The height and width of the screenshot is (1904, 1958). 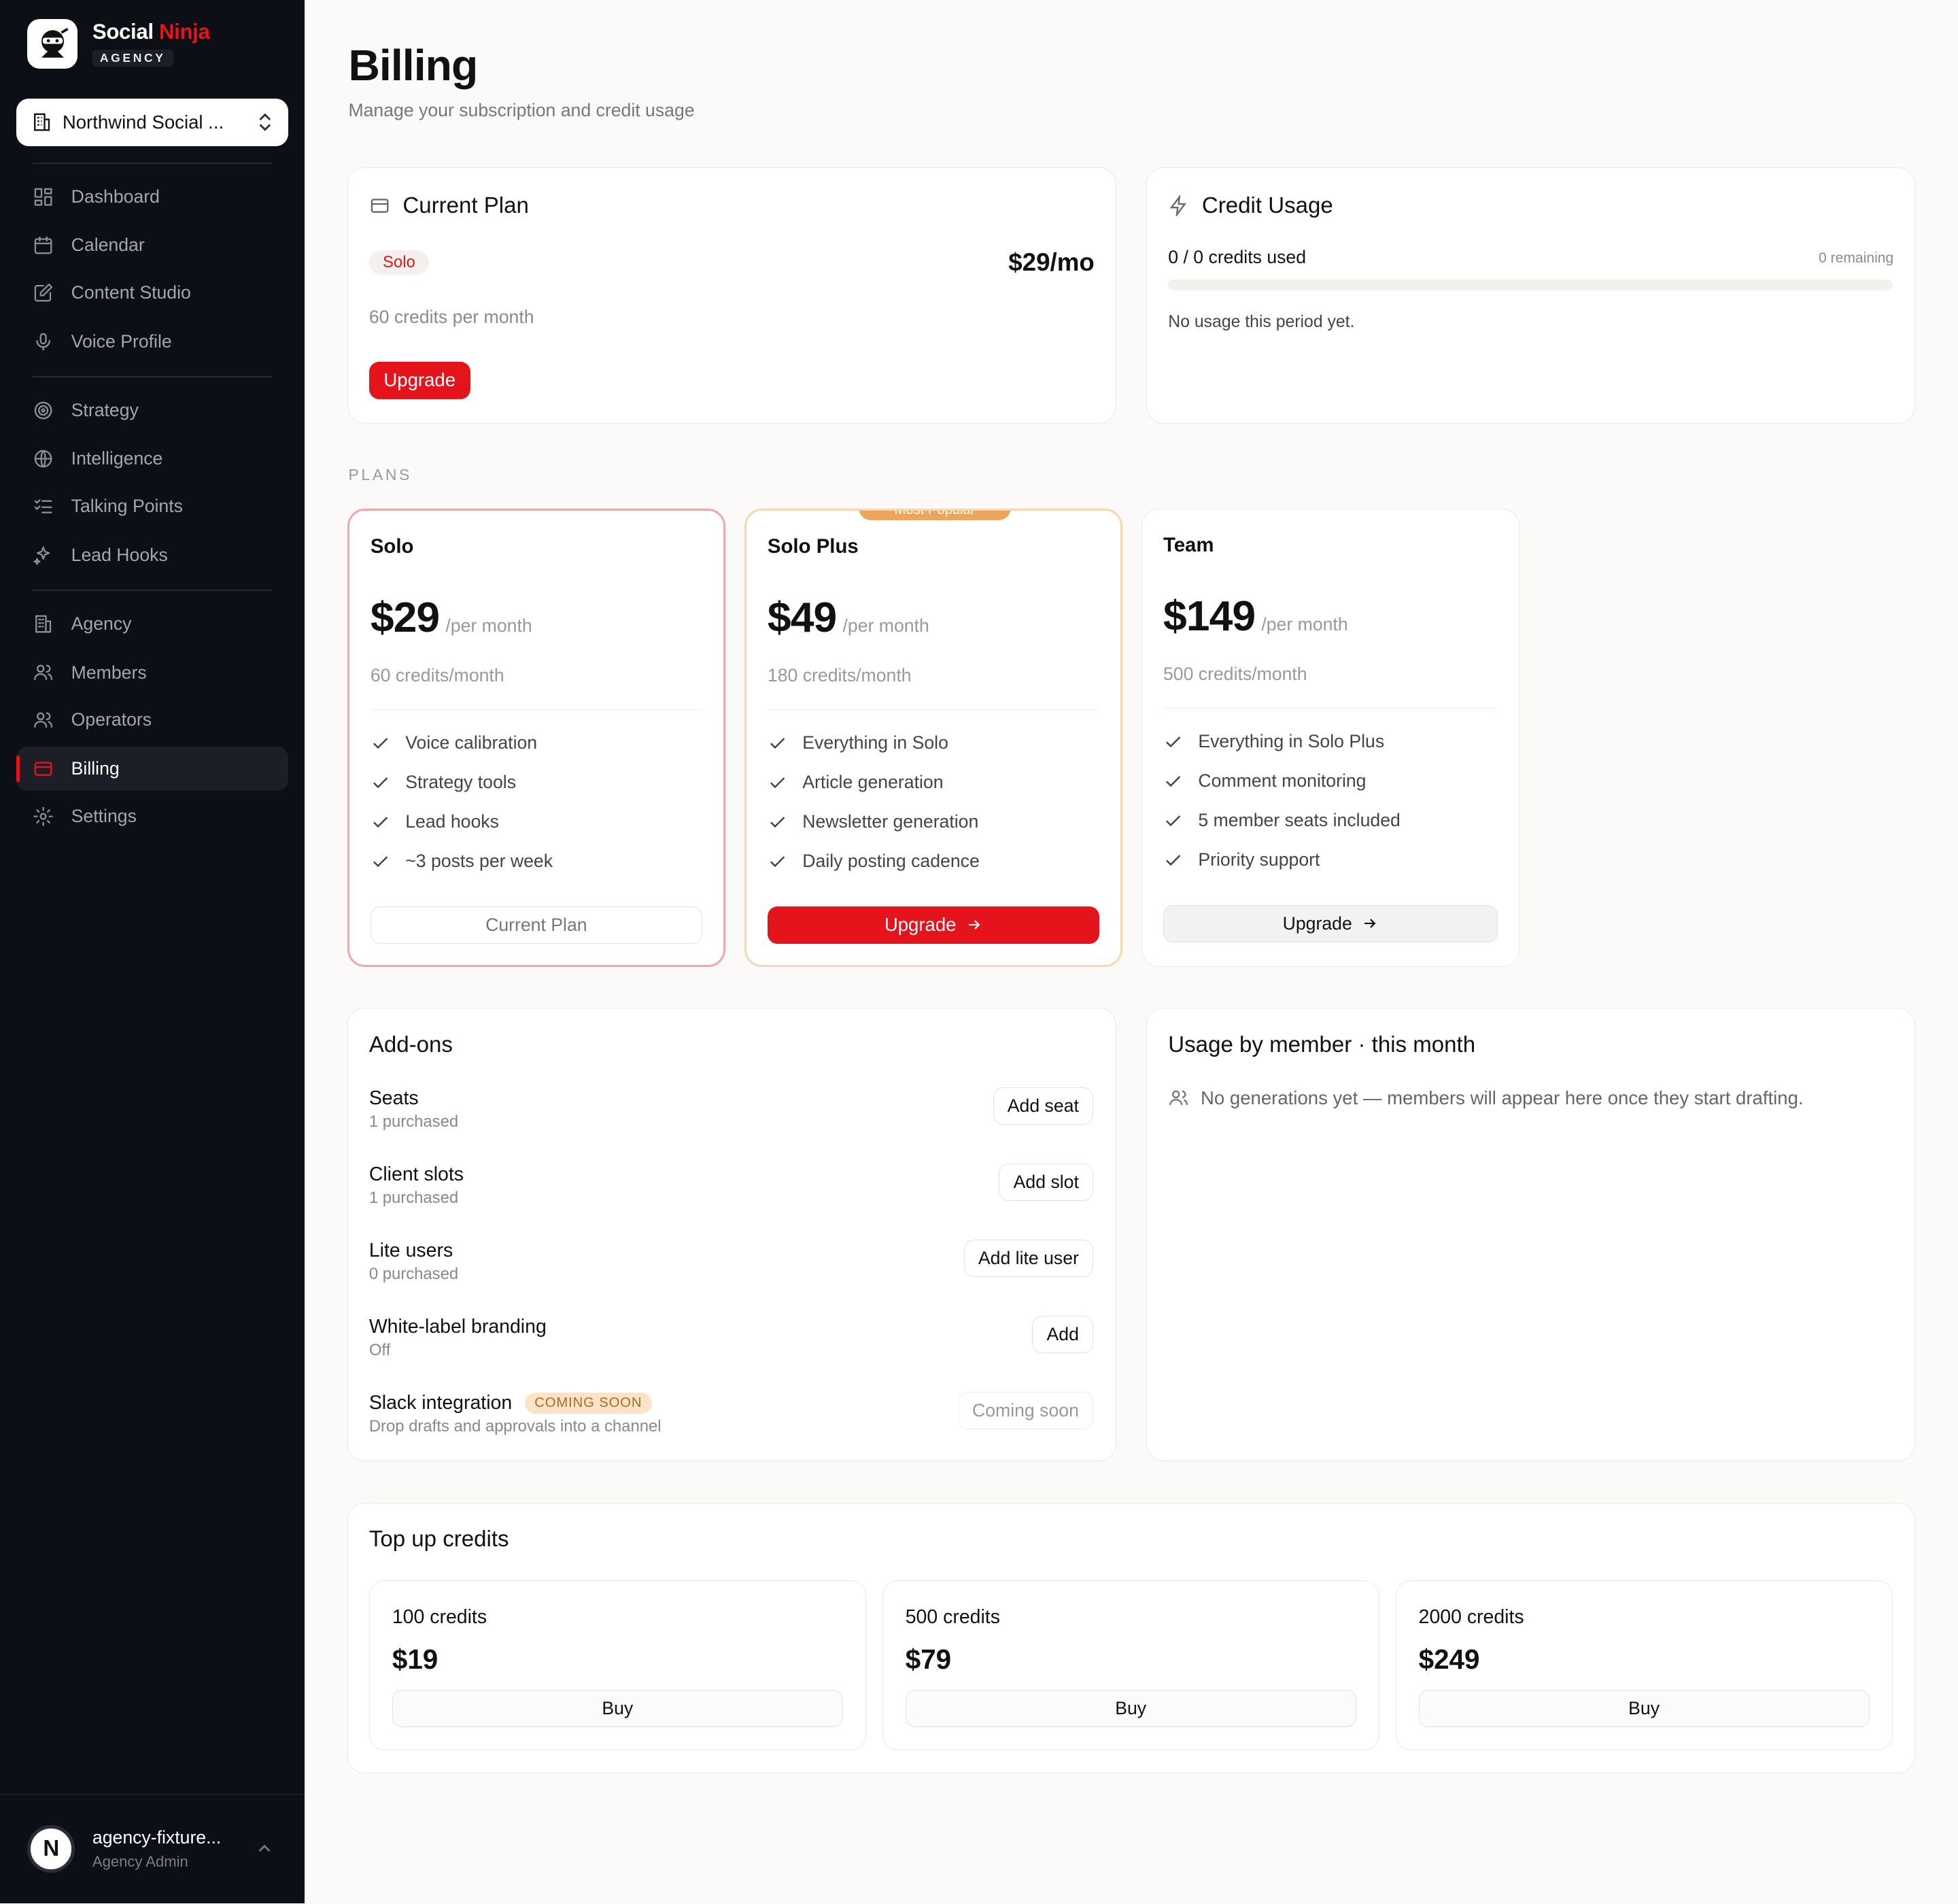 I want to click on chevron-up-icon, so click(x=264, y=1849).